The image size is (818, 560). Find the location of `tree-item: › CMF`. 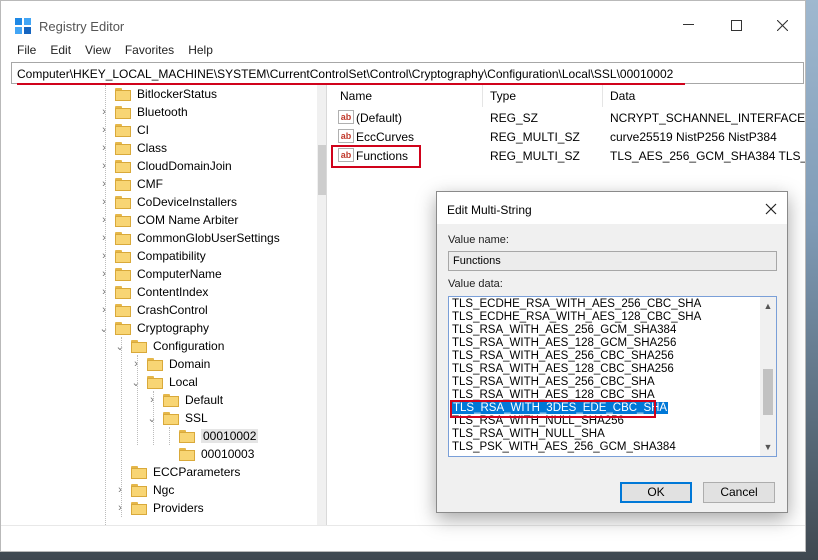

tree-item: › CMF is located at coordinates (131, 184).